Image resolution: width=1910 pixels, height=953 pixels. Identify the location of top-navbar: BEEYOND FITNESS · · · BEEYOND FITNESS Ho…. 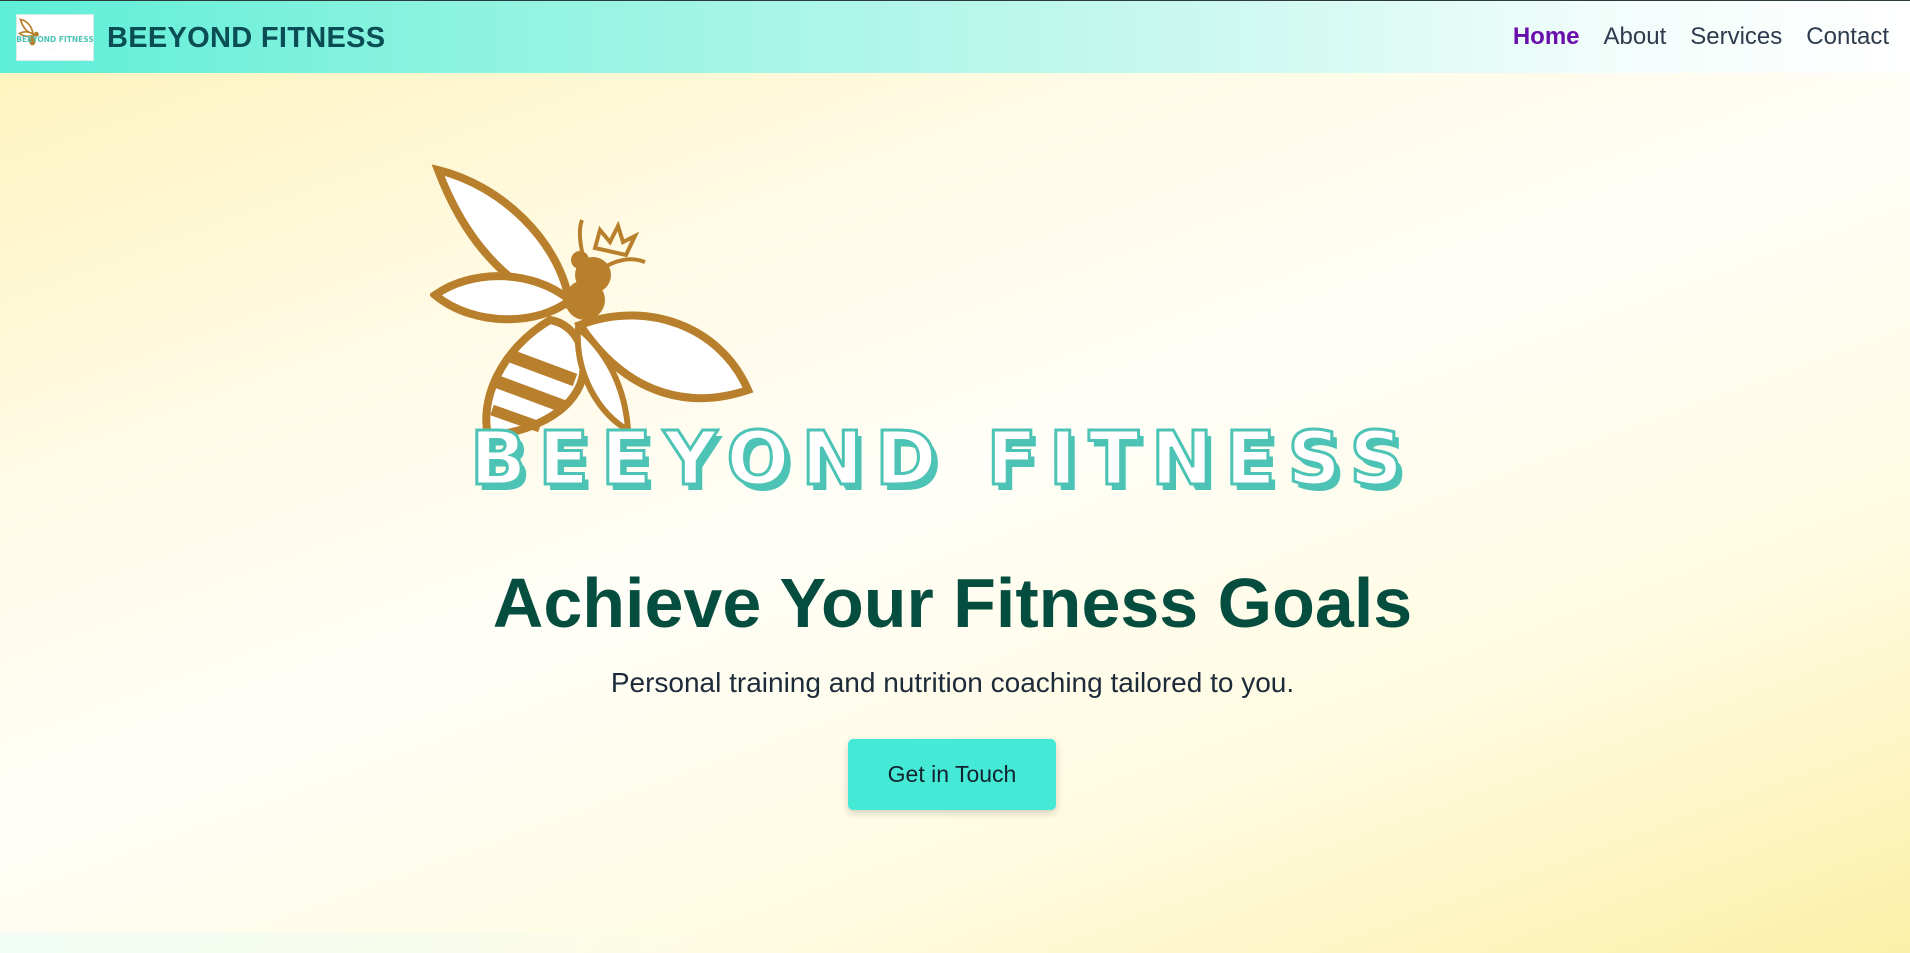
(955, 36).